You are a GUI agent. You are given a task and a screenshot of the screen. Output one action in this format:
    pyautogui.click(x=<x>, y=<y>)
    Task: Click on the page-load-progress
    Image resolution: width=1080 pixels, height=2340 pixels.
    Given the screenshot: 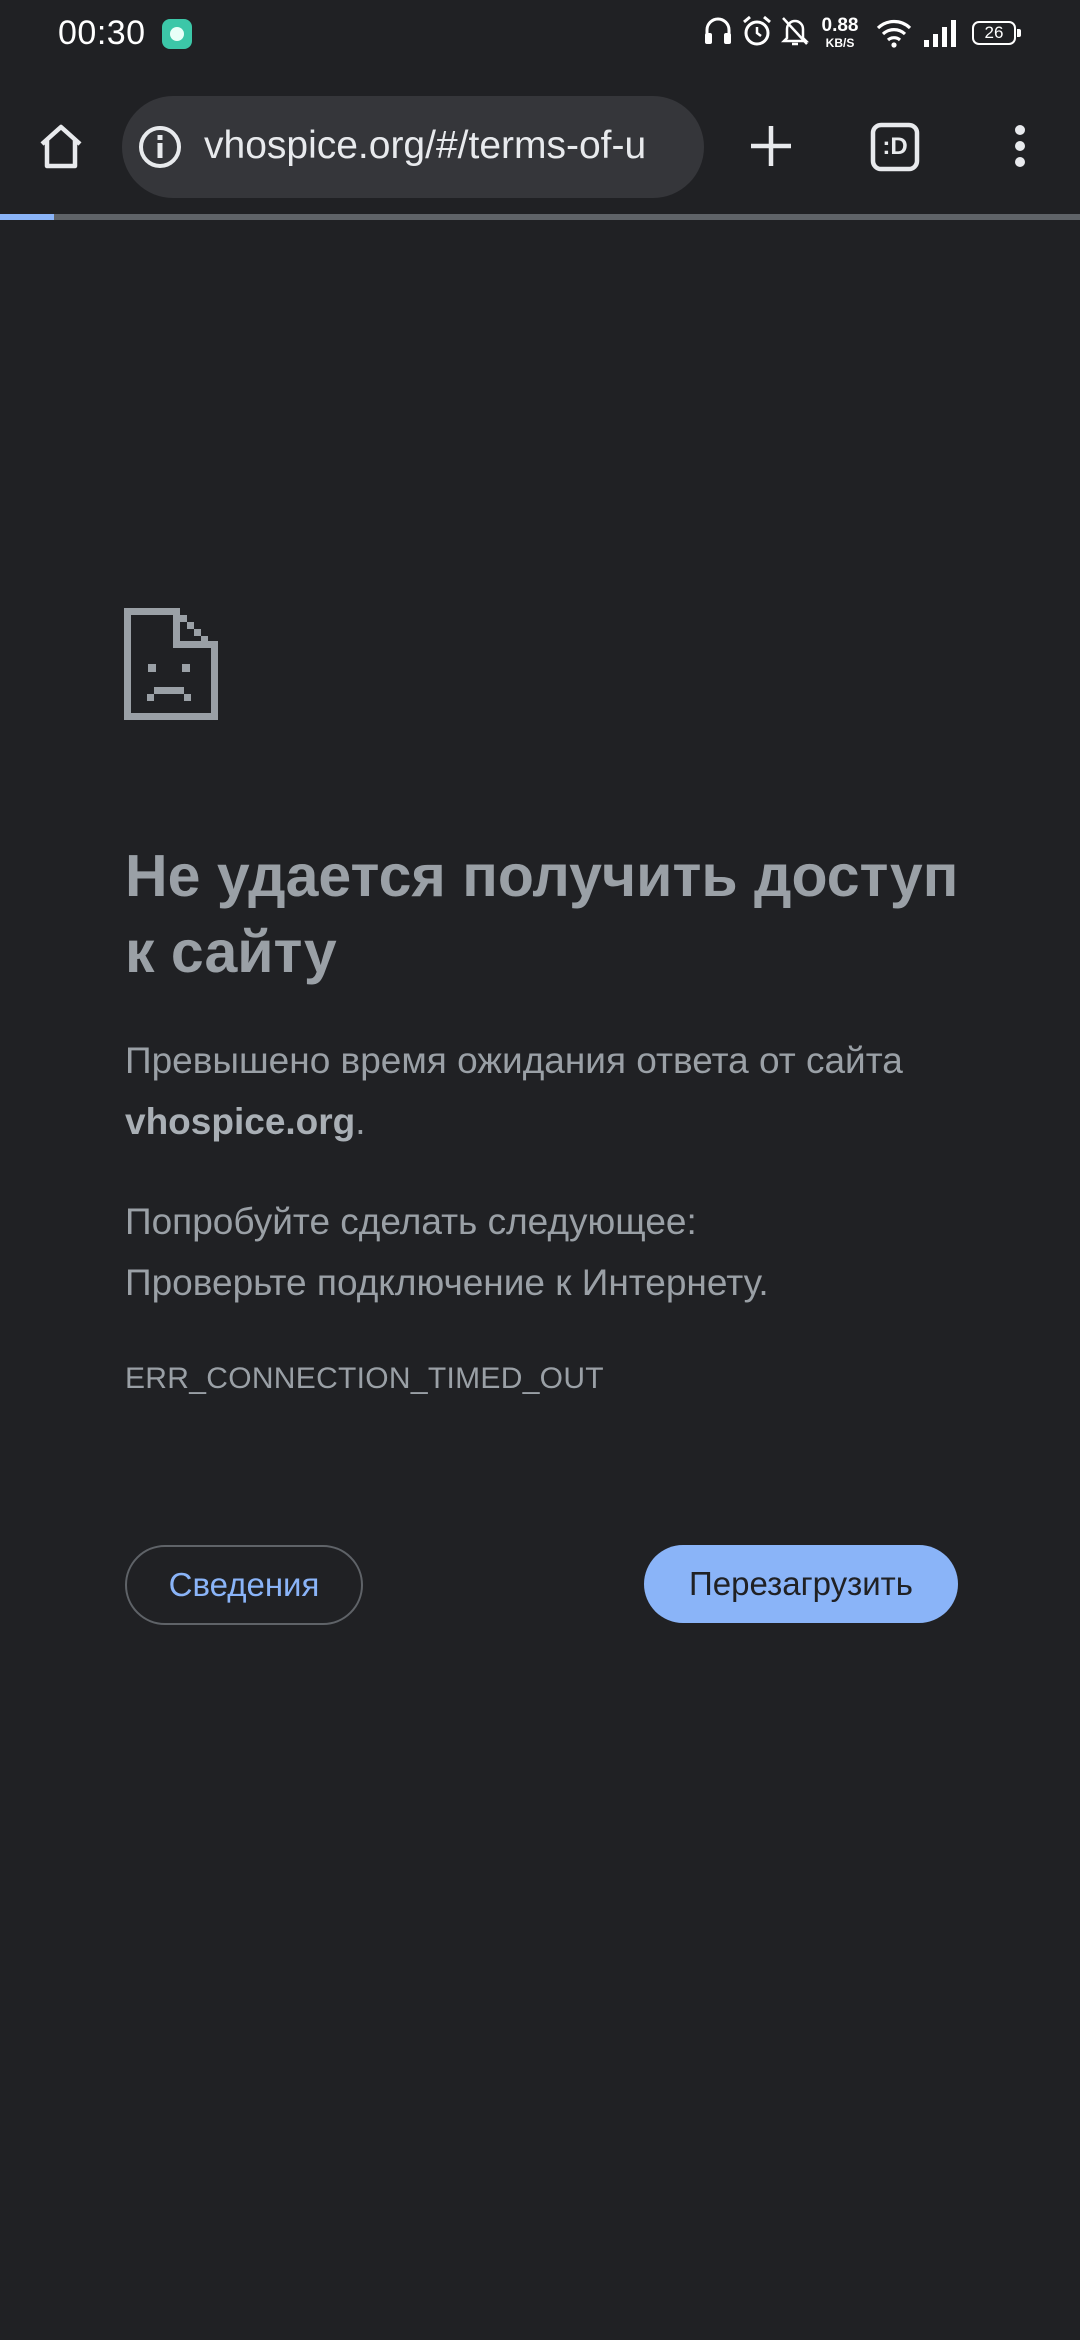 What is the action you would take?
    pyautogui.click(x=540, y=217)
    